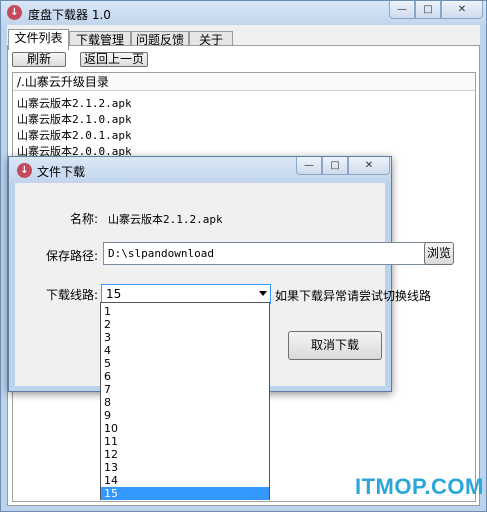 The height and width of the screenshot is (512, 487). I want to click on name-label: 名称:, so click(84, 219).